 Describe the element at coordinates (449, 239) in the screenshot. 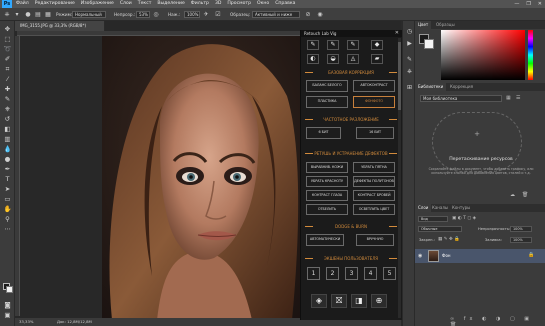

I see `lock-icons: ▦✎✥🔒` at that location.